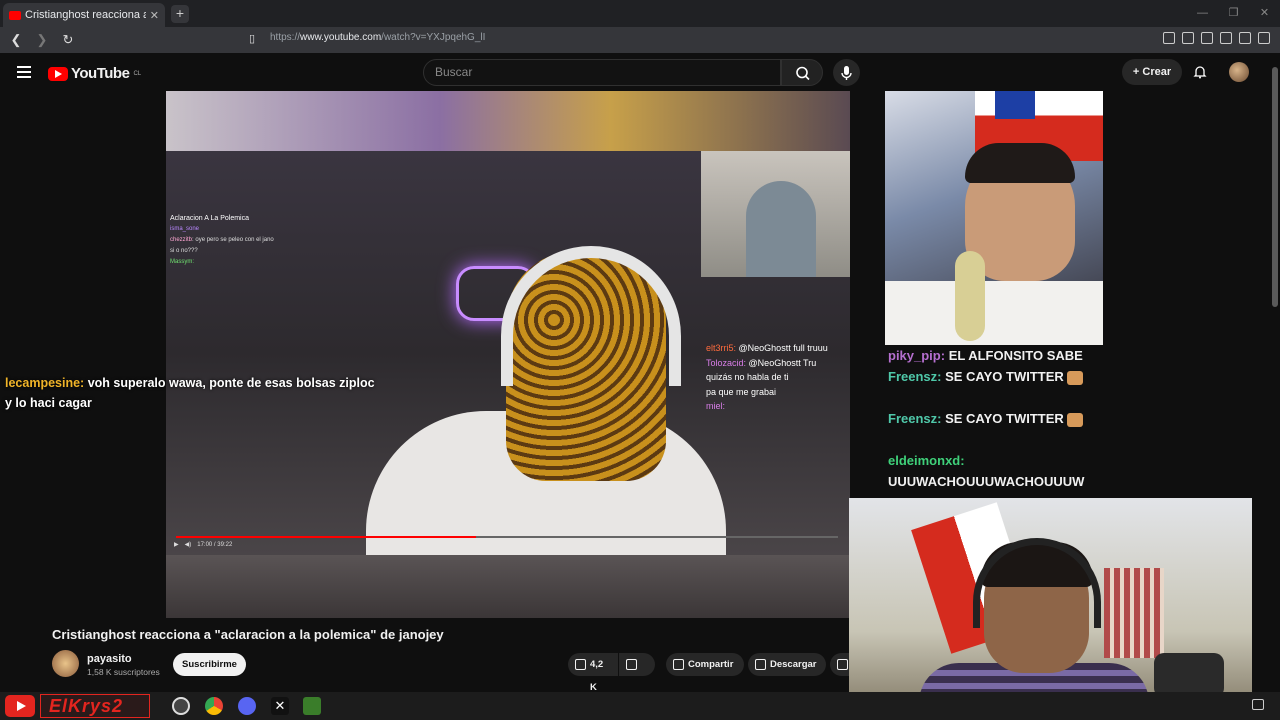 The image size is (1280, 720). What do you see at coordinates (1275, 187) in the screenshot?
I see `scrollbar-thumb` at bounding box center [1275, 187].